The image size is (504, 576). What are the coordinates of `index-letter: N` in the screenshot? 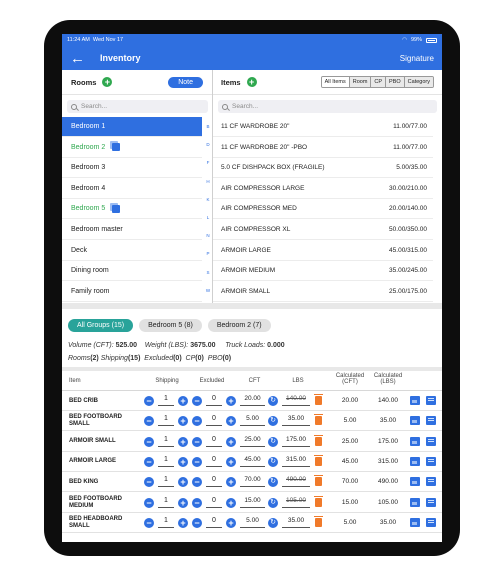 It's located at (208, 235).